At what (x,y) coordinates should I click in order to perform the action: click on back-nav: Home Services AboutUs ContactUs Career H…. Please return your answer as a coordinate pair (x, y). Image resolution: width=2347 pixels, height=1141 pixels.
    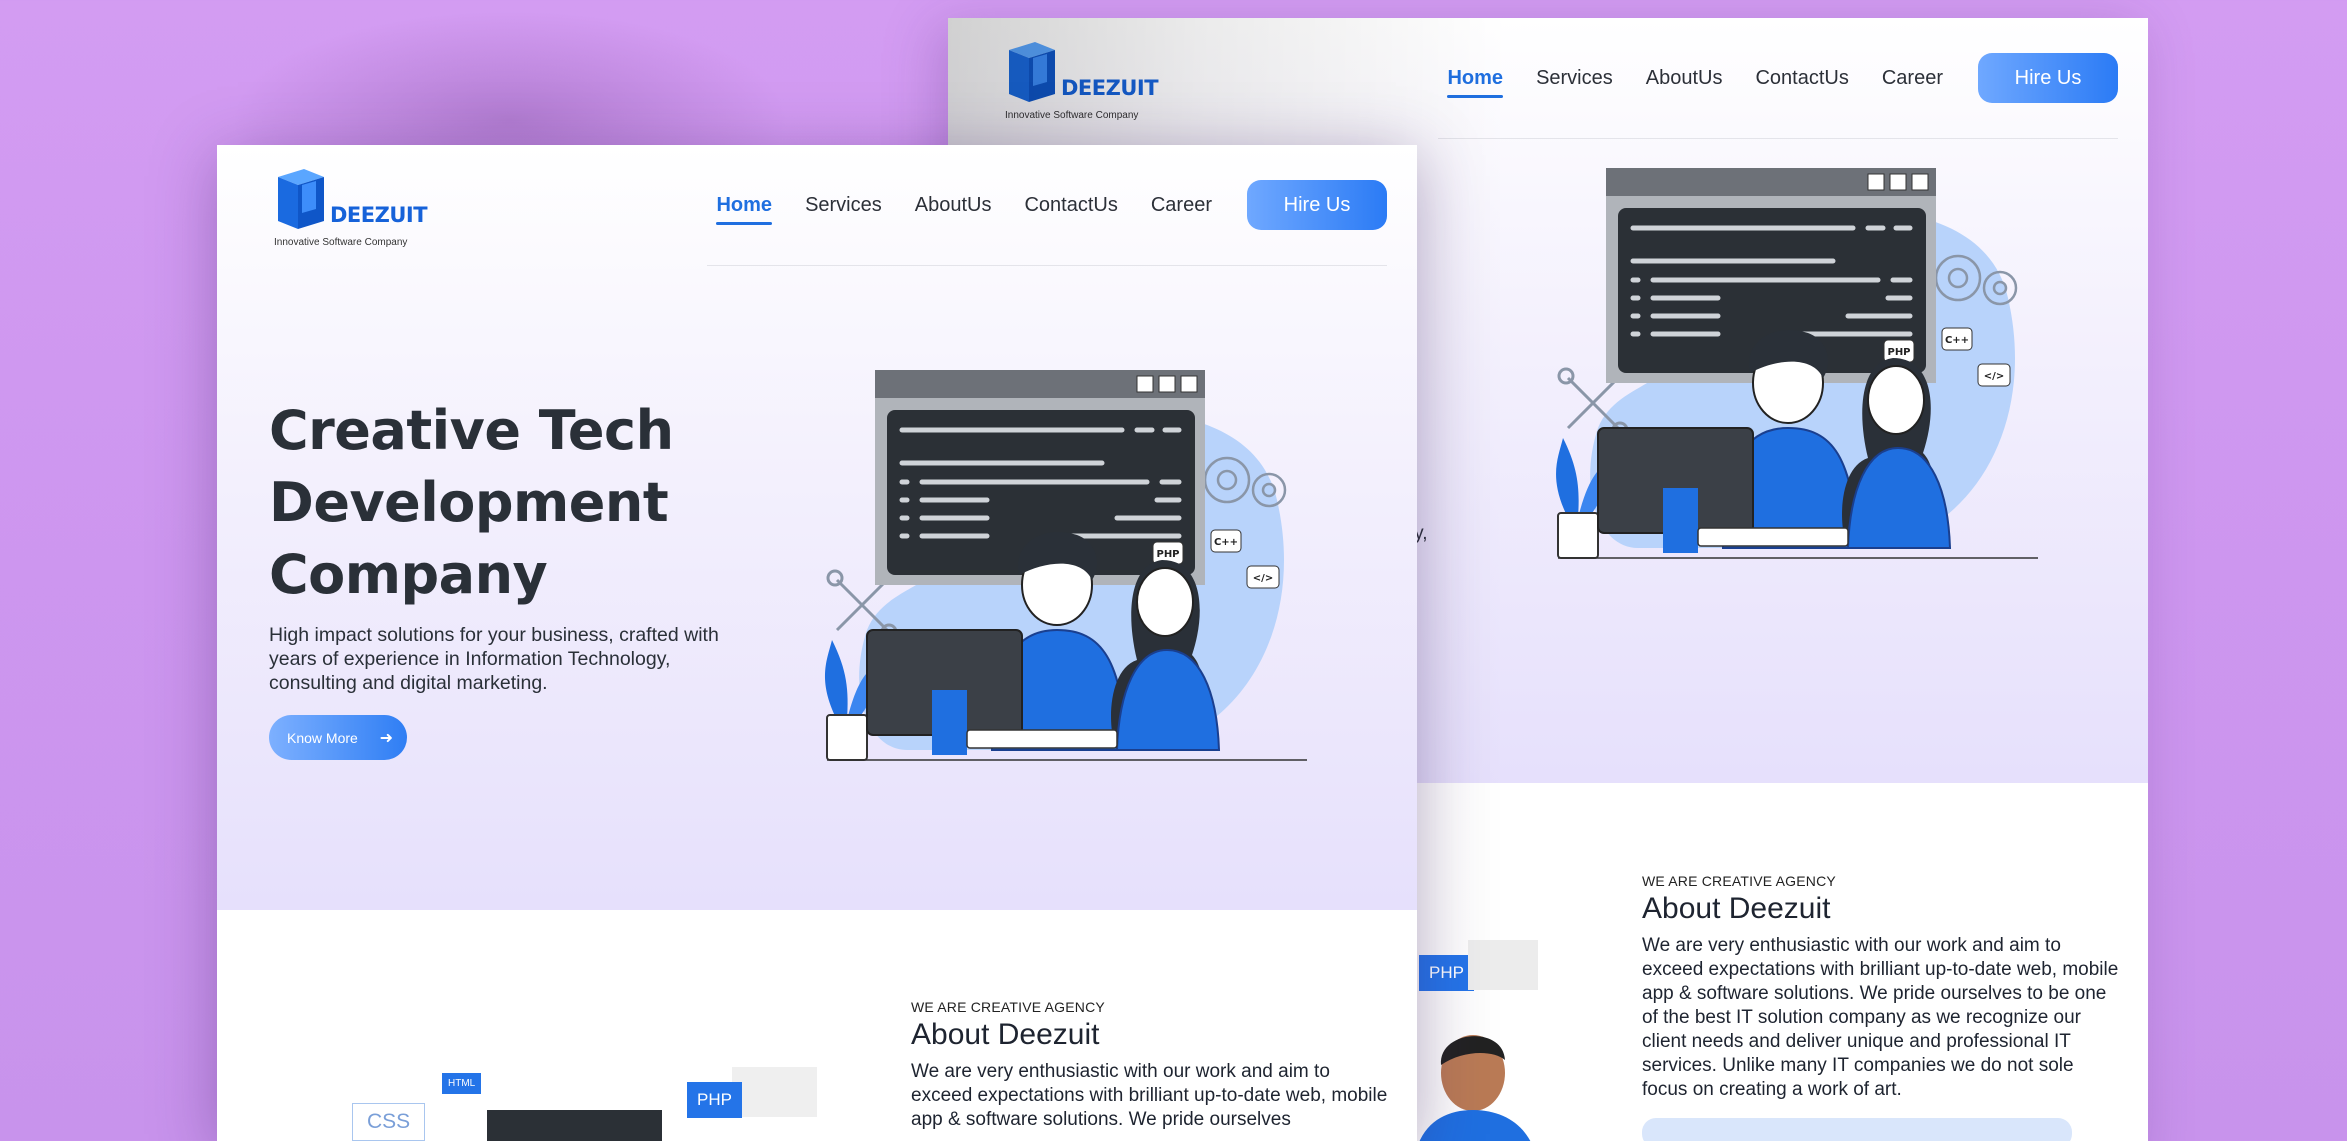
    Looking at the image, I should click on (1782, 78).